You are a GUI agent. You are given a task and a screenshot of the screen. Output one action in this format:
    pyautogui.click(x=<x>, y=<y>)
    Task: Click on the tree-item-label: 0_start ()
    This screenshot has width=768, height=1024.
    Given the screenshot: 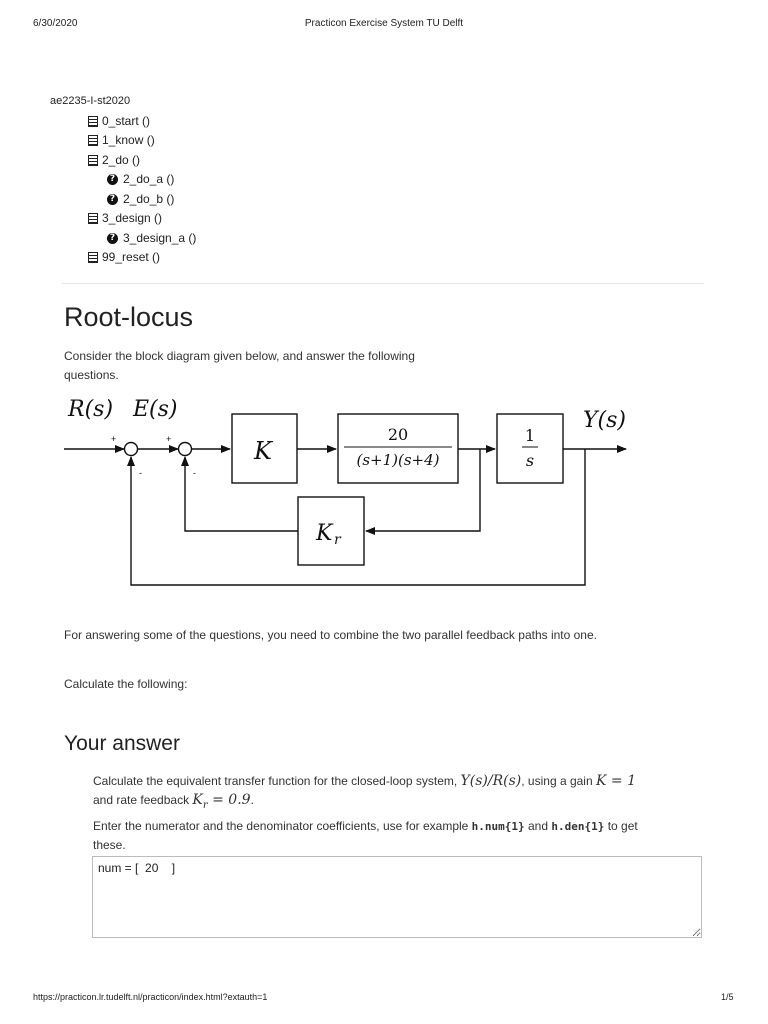 What is the action you would take?
    pyautogui.click(x=126, y=120)
    